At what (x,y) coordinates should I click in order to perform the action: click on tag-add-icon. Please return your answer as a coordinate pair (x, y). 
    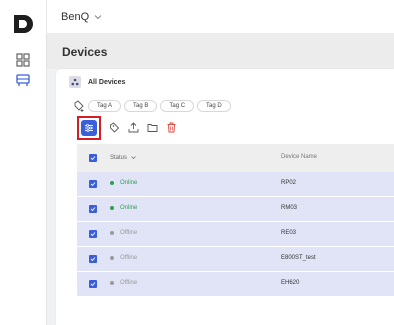
    Looking at the image, I should click on (79, 106).